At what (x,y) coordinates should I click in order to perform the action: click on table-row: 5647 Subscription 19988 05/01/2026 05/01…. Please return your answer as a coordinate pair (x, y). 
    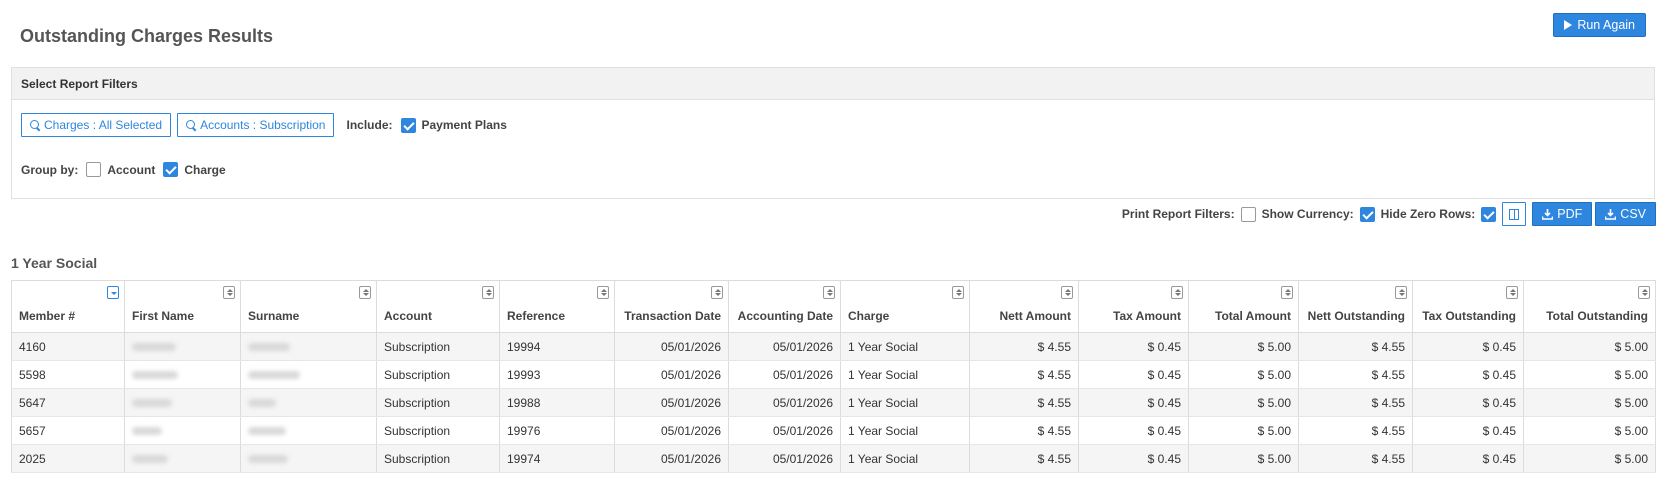
    Looking at the image, I should click on (833, 402).